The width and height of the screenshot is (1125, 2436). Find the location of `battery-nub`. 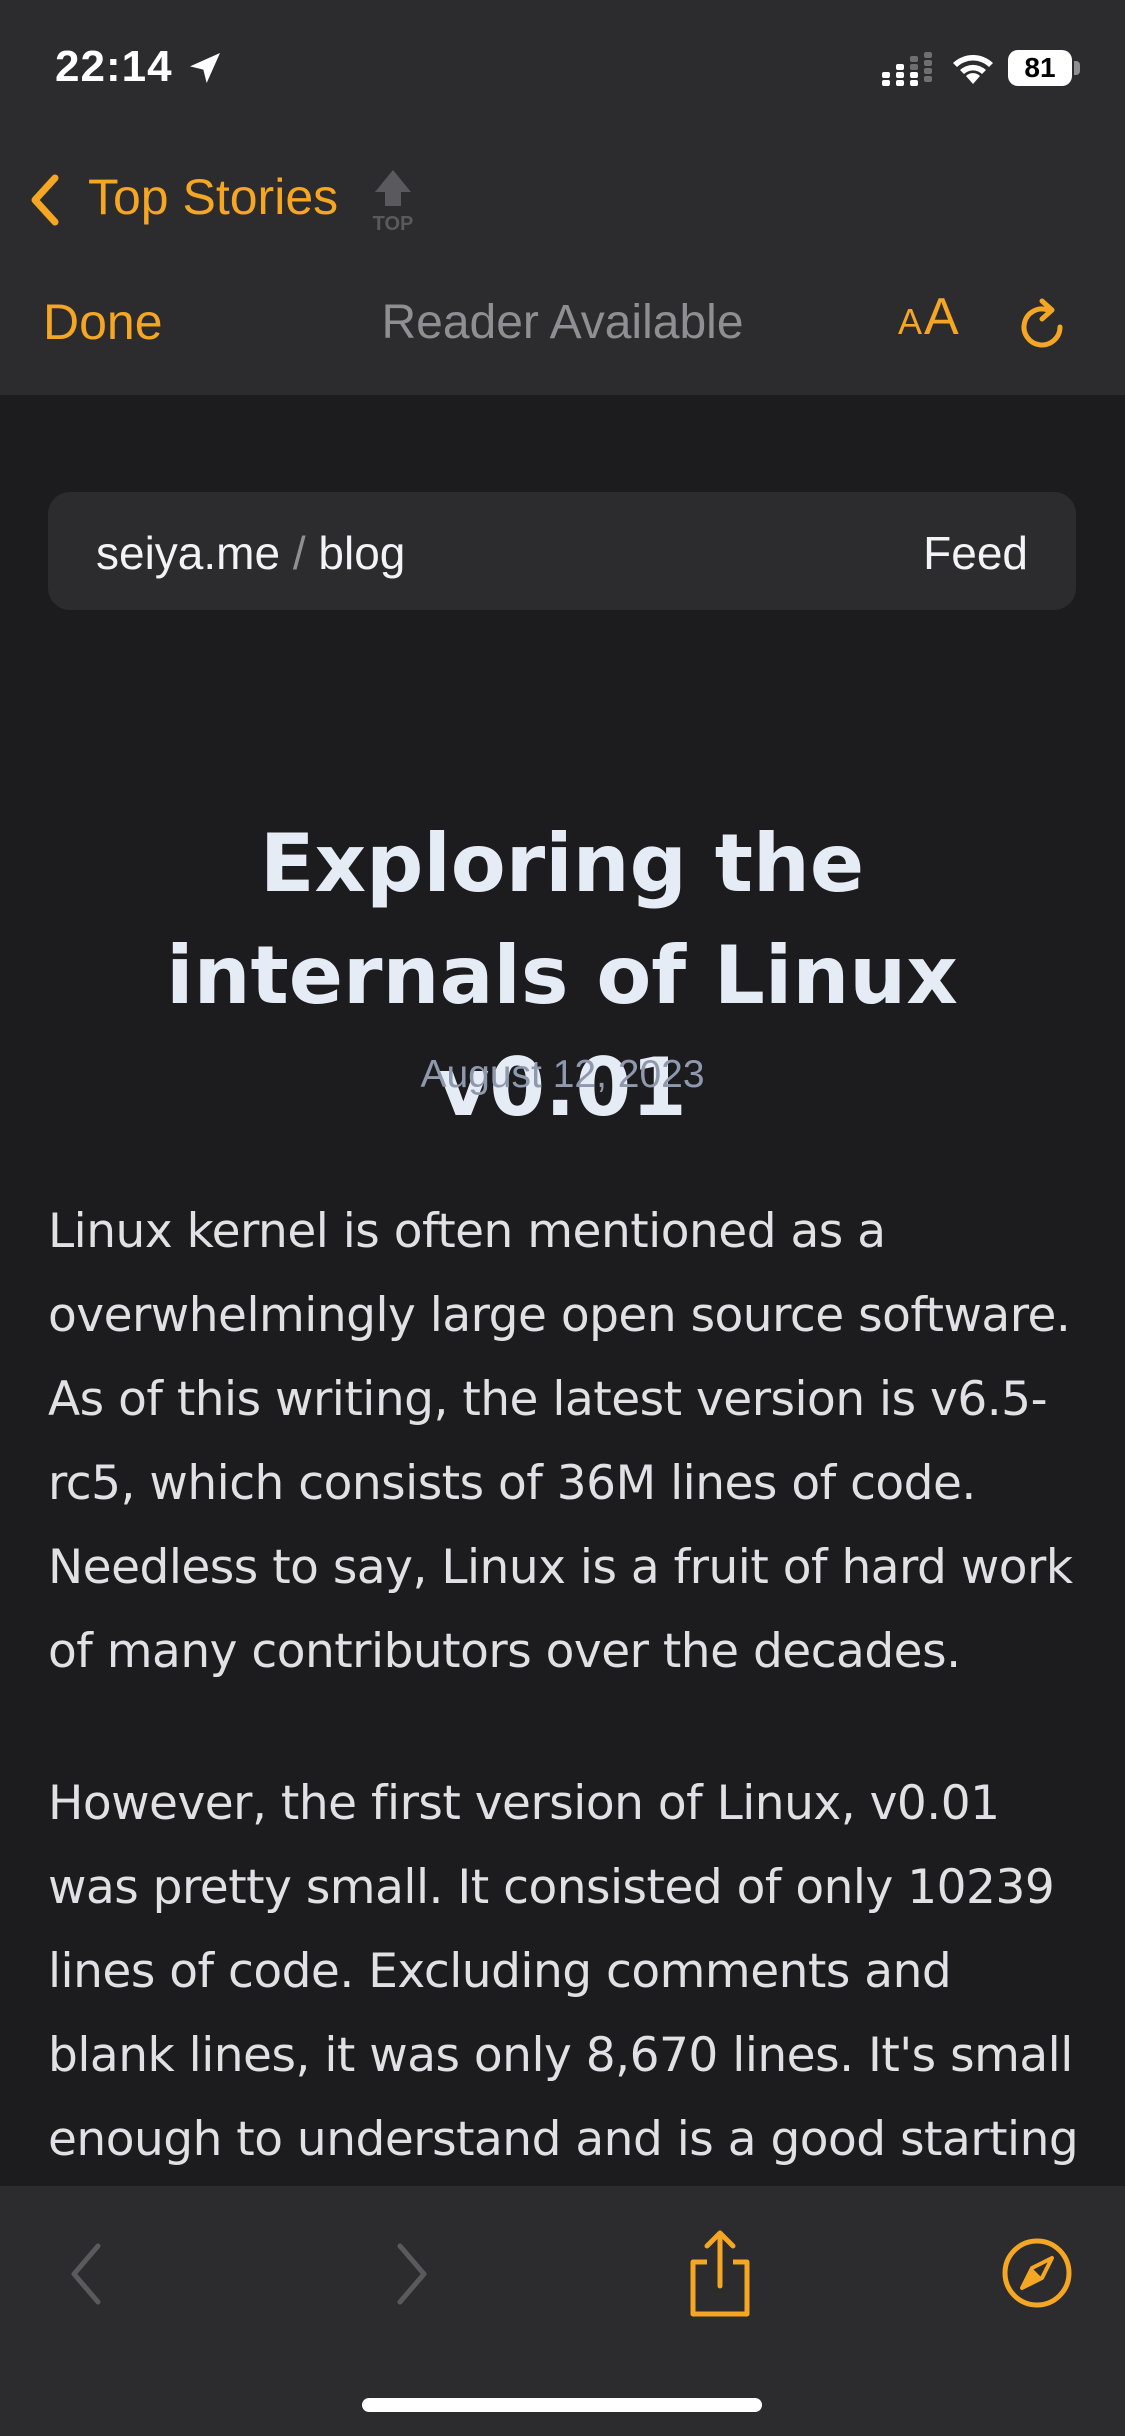

battery-nub is located at coordinates (1077, 68).